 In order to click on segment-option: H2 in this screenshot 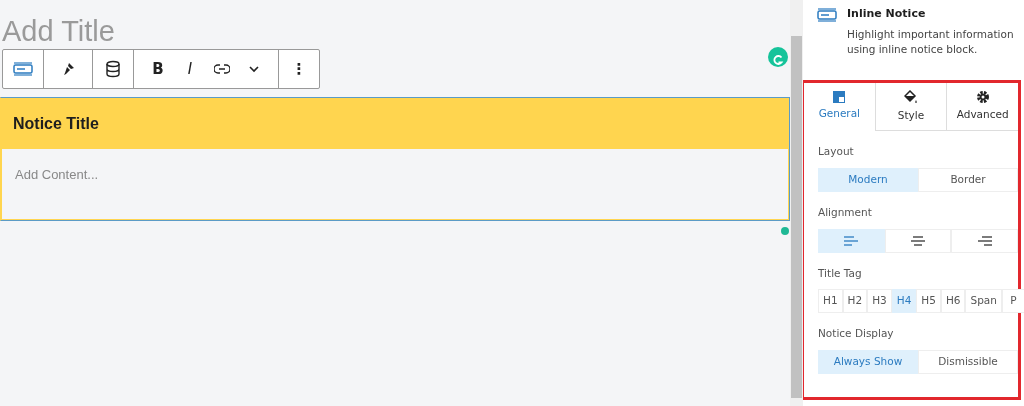, I will do `click(855, 301)`.